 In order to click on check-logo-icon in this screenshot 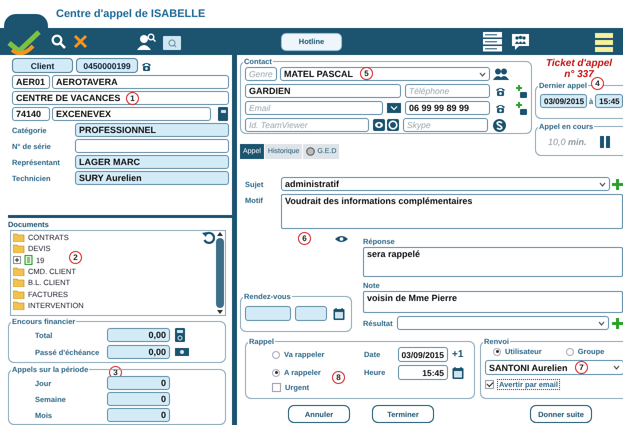, I will do `click(24, 41)`.